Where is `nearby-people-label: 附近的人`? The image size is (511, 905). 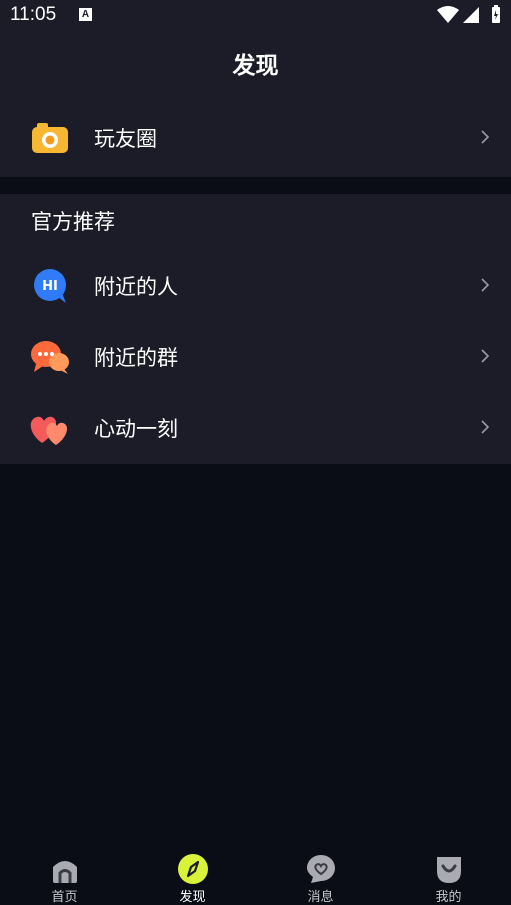
nearby-people-label: 附近的人 is located at coordinates (136, 287).